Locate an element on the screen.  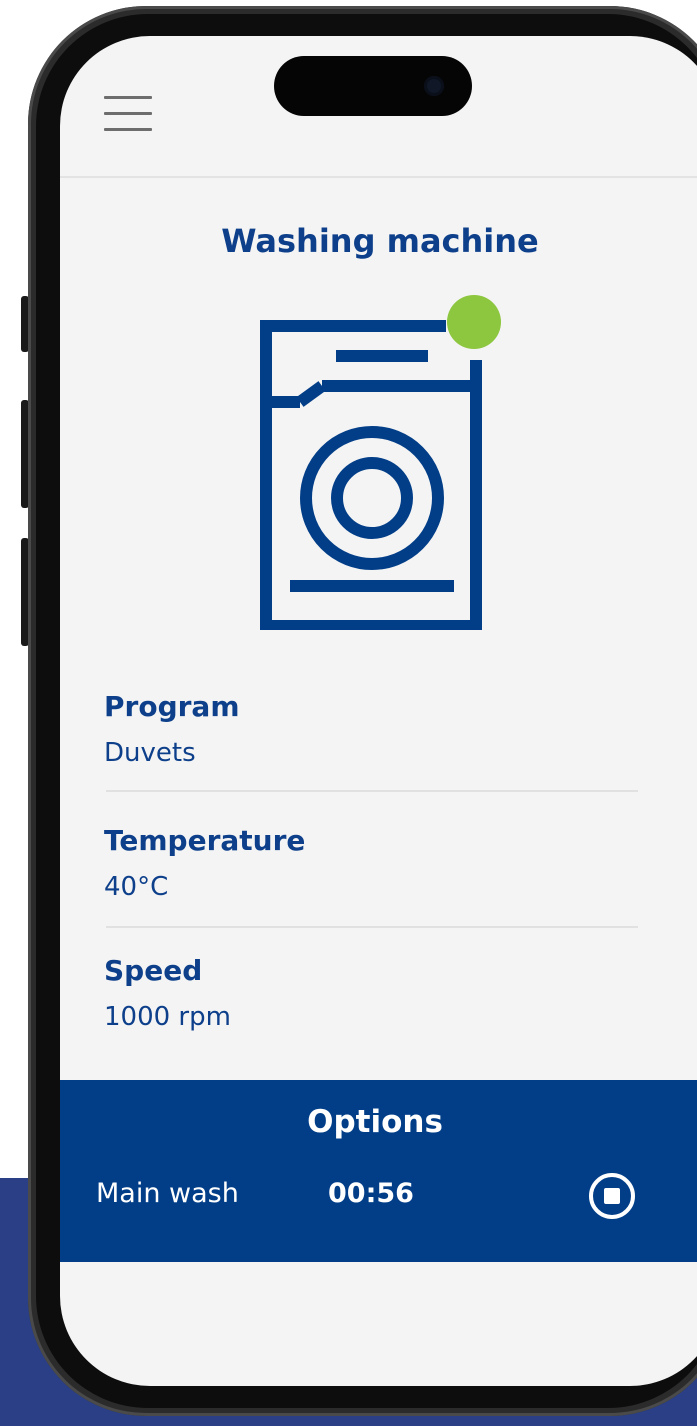
speed-label: Speed is located at coordinates (153, 970).